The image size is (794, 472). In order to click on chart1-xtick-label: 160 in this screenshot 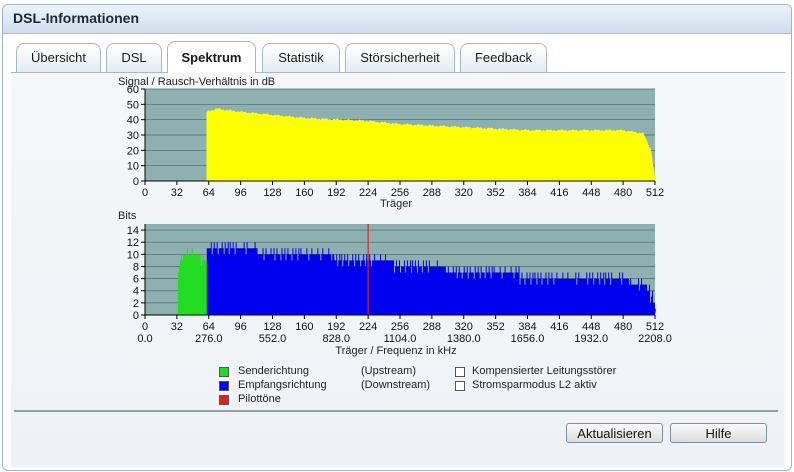, I will do `click(304, 327)`.